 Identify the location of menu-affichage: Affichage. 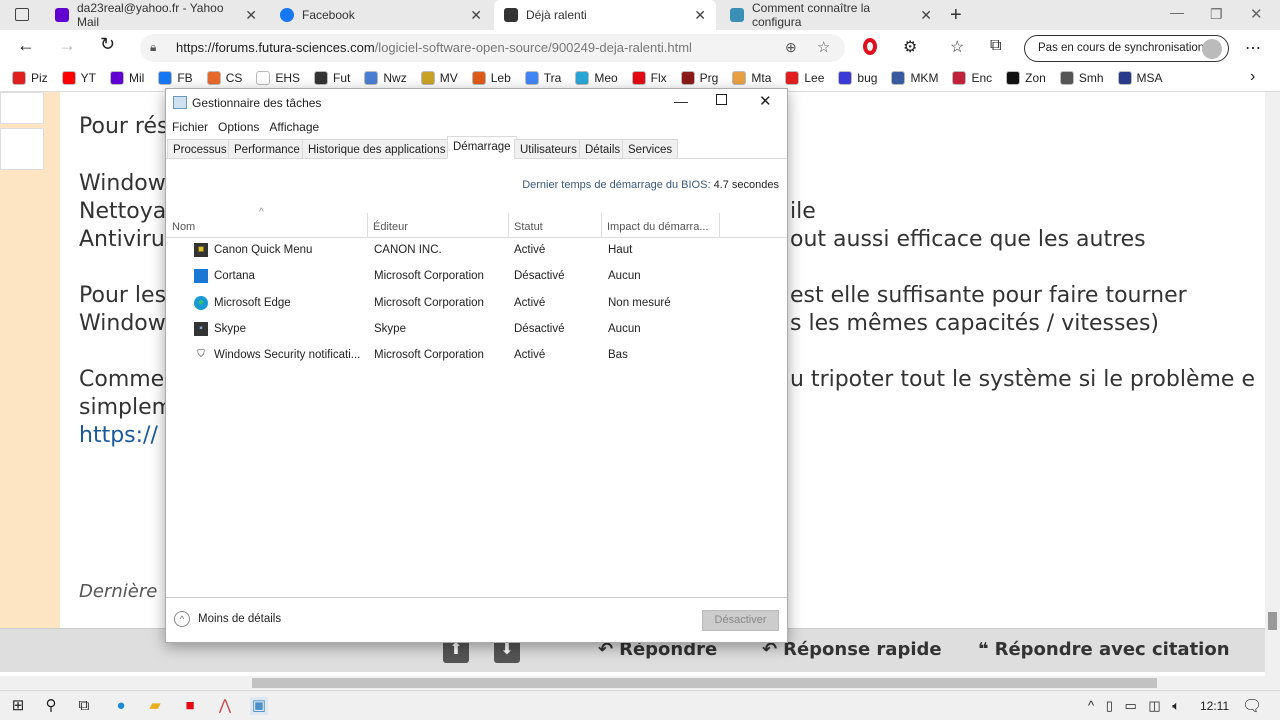
(294, 127).